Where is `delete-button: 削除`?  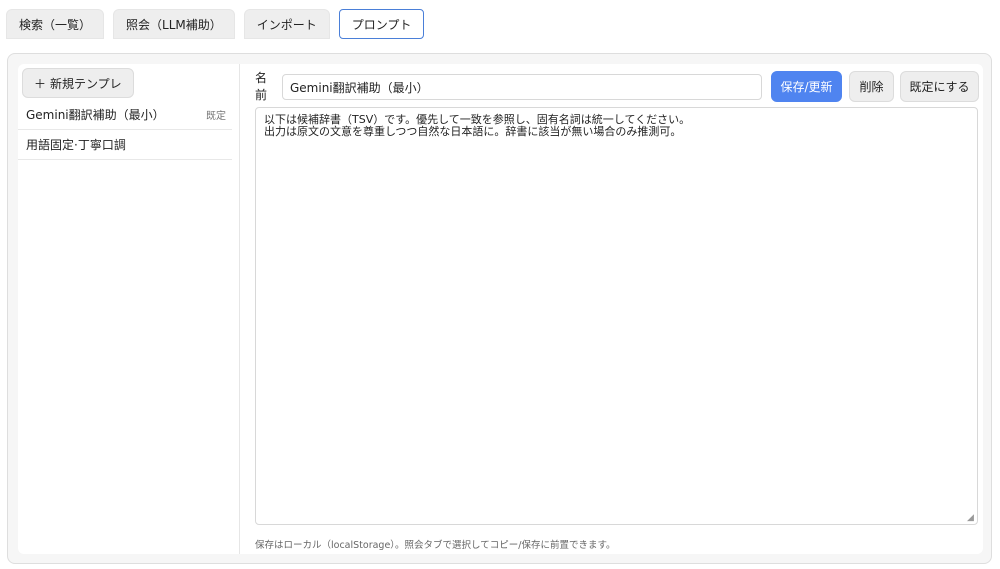 delete-button: 削除 is located at coordinates (871, 86).